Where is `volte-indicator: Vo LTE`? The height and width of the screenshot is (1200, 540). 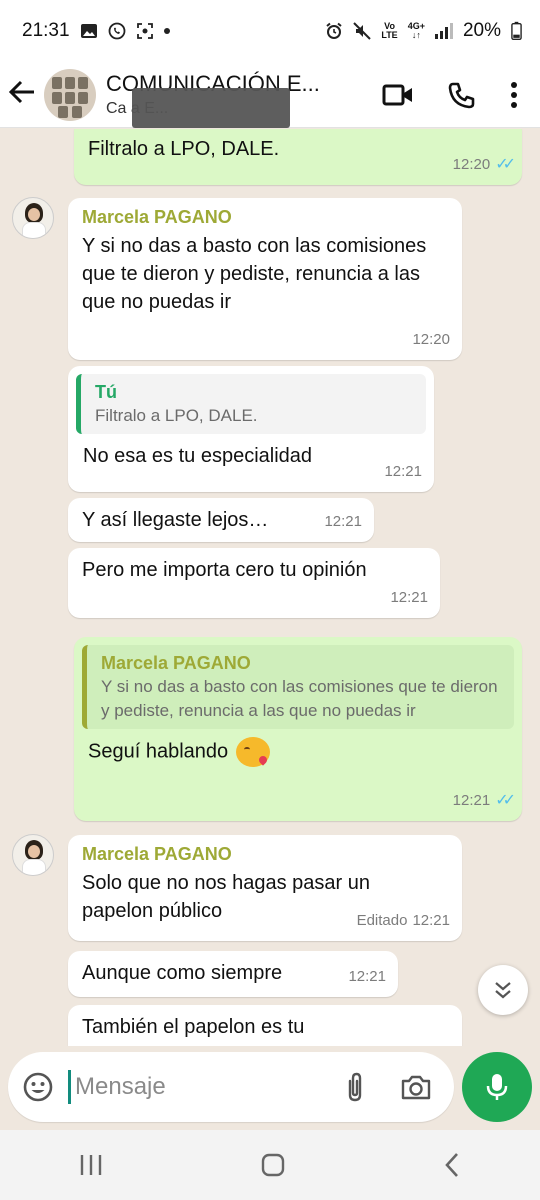 volte-indicator: Vo LTE is located at coordinates (389, 30).